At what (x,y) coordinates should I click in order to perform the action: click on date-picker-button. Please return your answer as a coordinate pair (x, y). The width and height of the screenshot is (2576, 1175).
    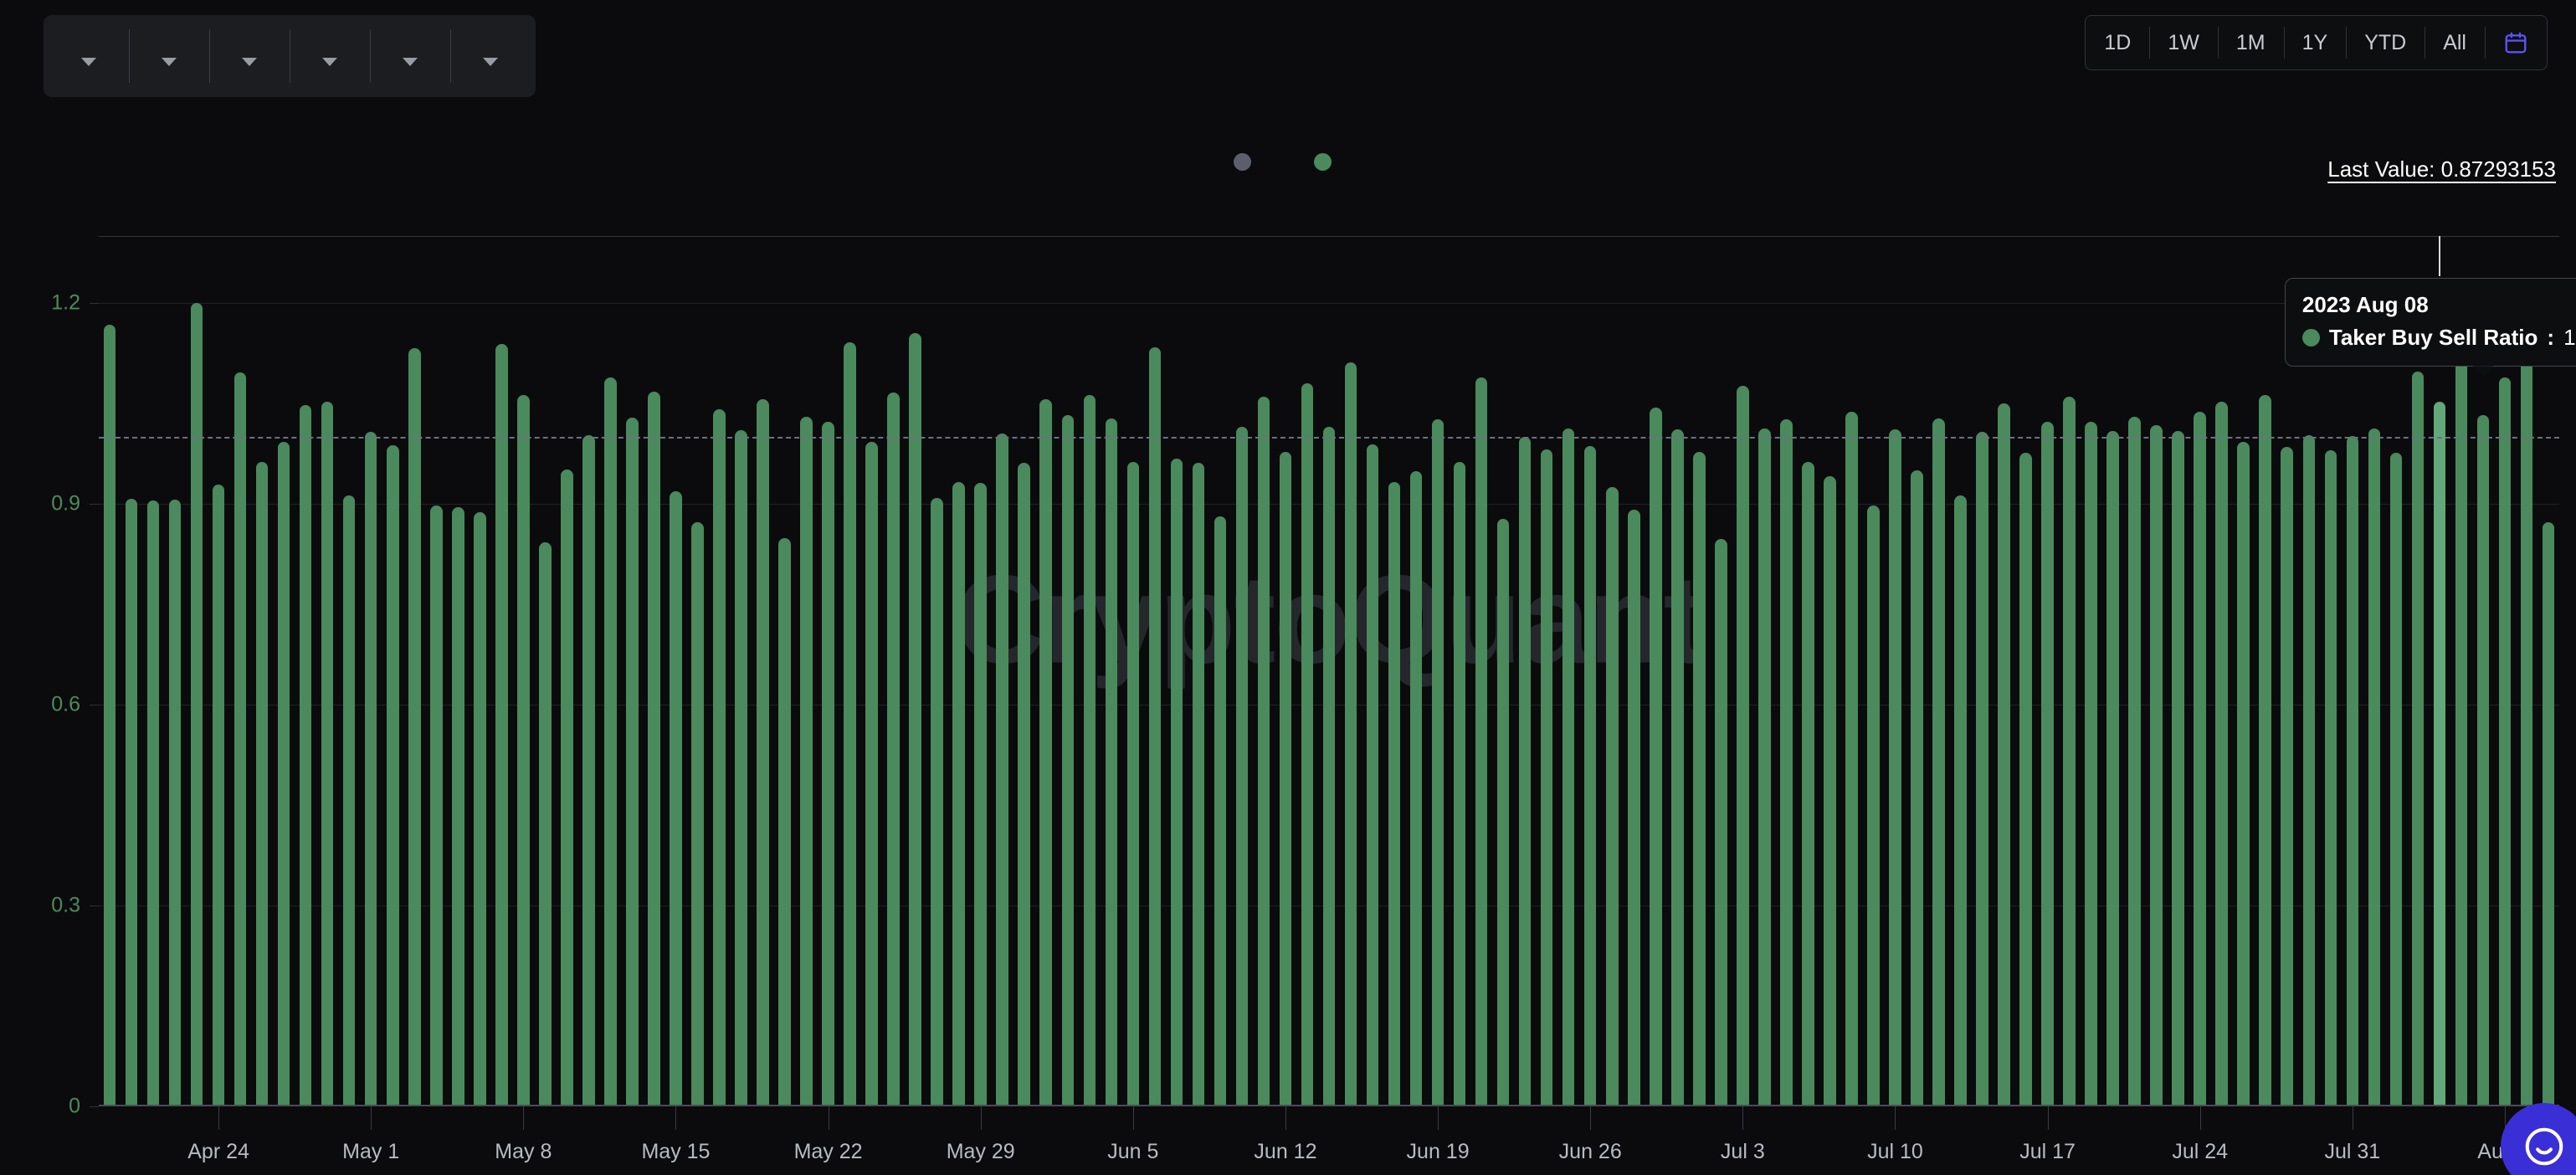
    Looking at the image, I should click on (2516, 42).